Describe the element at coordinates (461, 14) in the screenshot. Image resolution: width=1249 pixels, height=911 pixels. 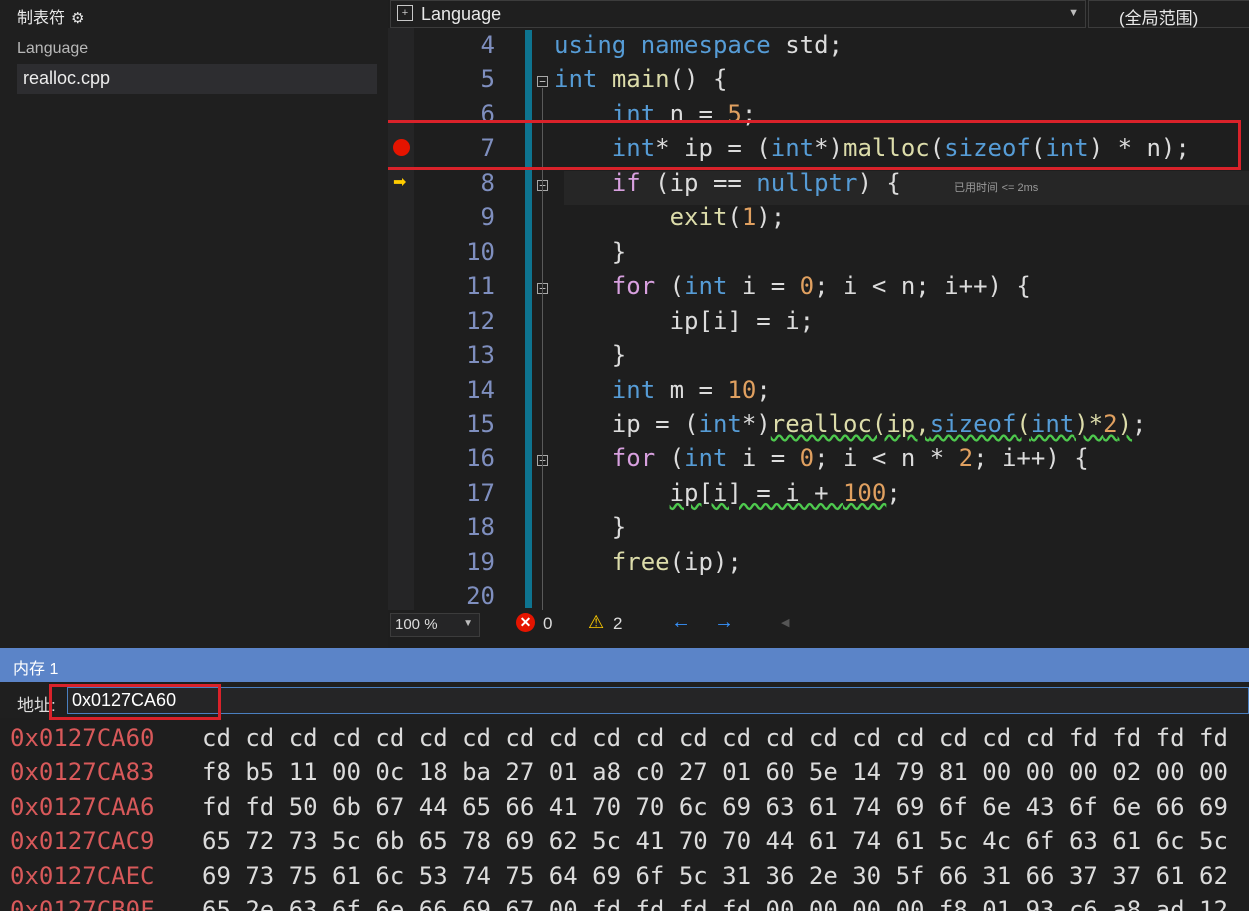
I see `project-dropdown-label: Language` at that location.